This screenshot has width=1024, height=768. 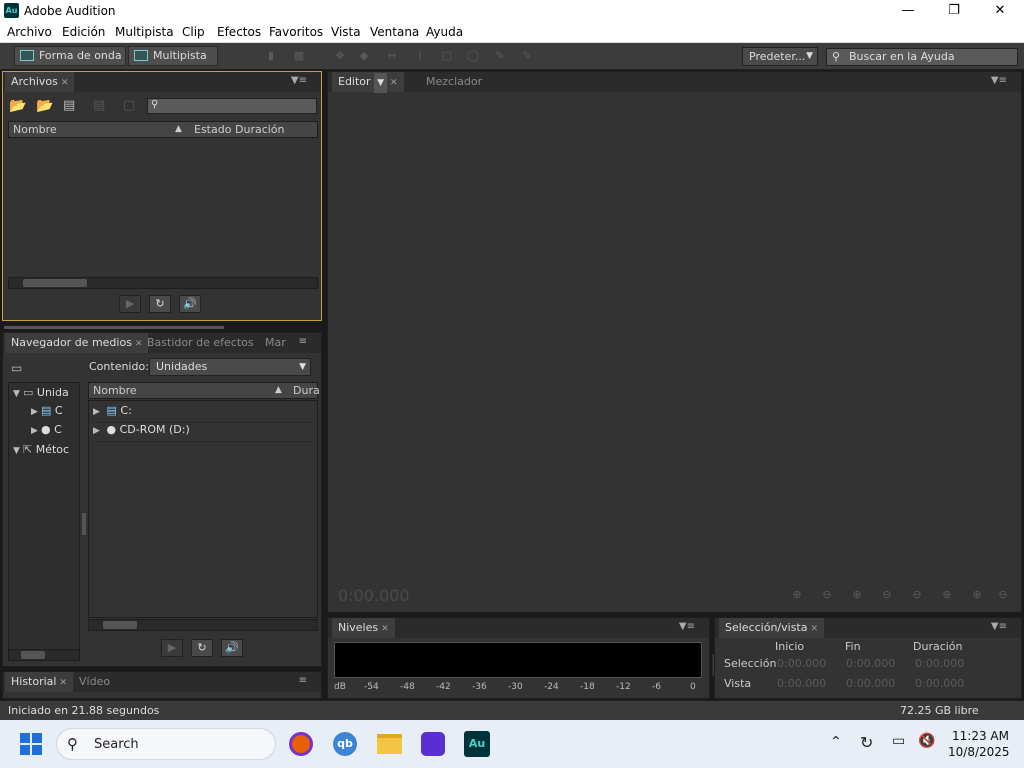 I want to click on workspace-select: Predeter... ▼, so click(x=780, y=56).